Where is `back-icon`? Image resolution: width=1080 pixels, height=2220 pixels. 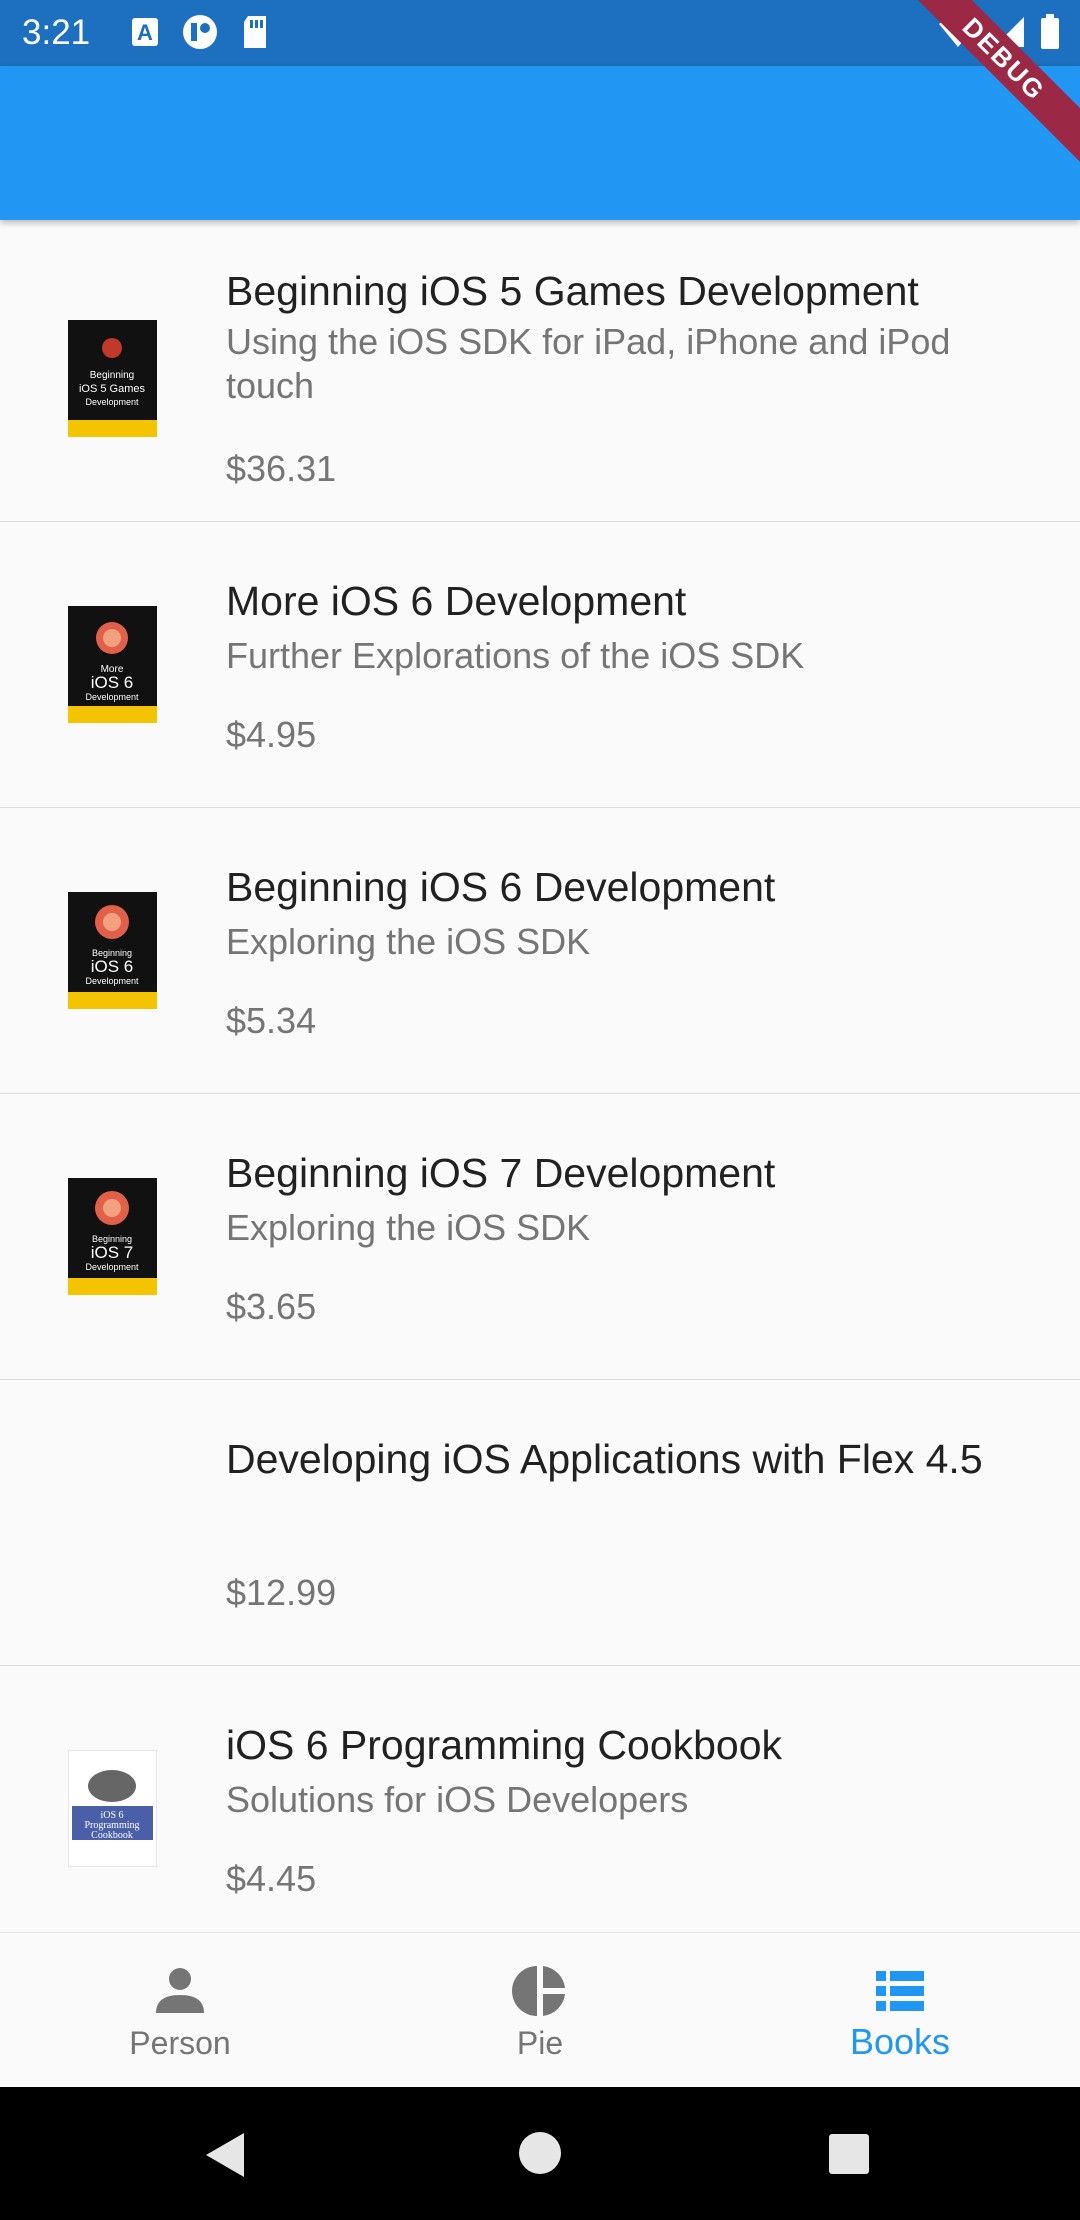
back-icon is located at coordinates (226, 2155).